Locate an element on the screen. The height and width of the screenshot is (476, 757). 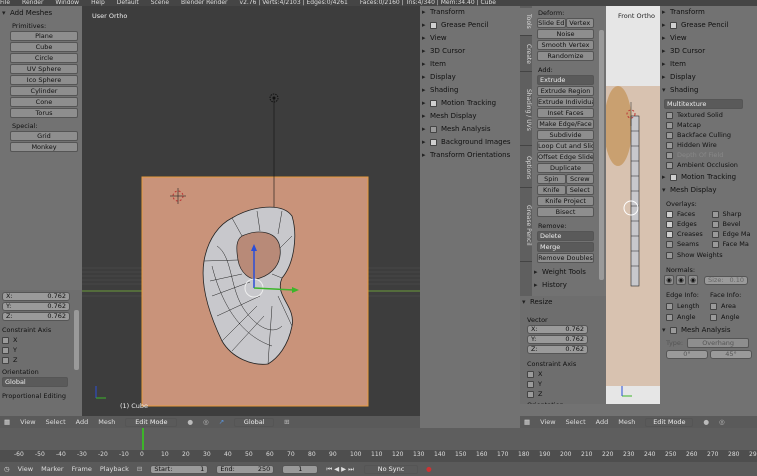
overlay-bevel: Bevel is located at coordinates (734, 224).